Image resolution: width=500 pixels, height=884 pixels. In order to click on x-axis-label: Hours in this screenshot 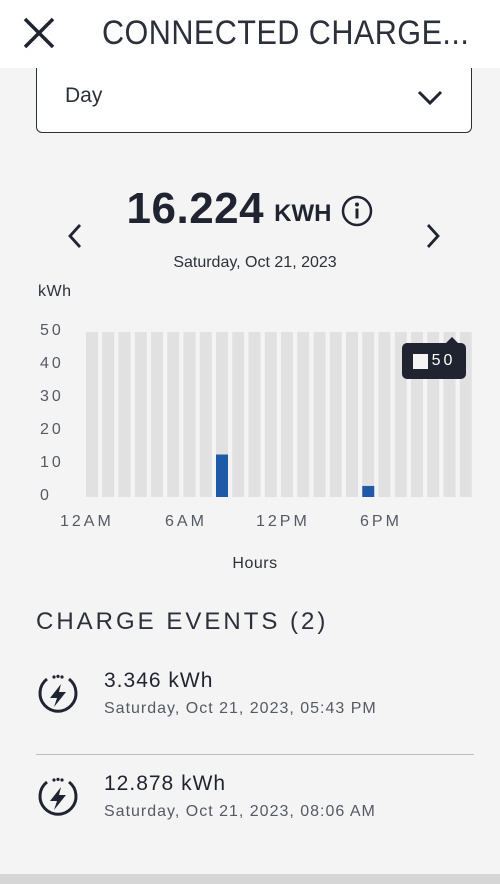, I will do `click(255, 563)`.